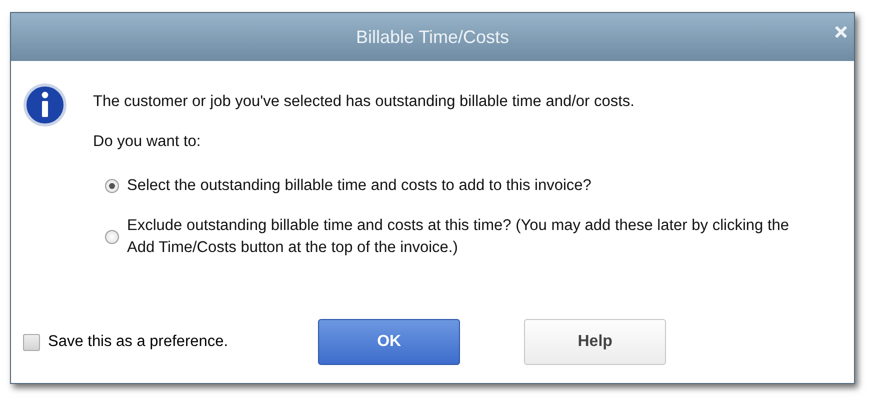 This screenshot has height=406, width=875. Describe the element at coordinates (841, 32) in the screenshot. I see `close-icon` at that location.